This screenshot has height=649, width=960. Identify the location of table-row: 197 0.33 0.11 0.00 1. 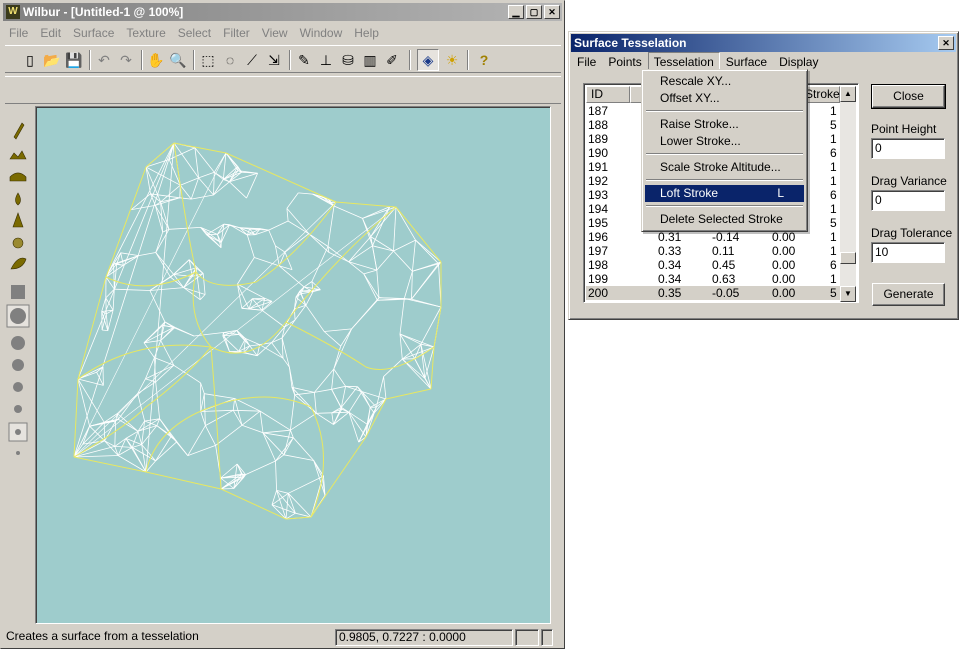
(713, 251).